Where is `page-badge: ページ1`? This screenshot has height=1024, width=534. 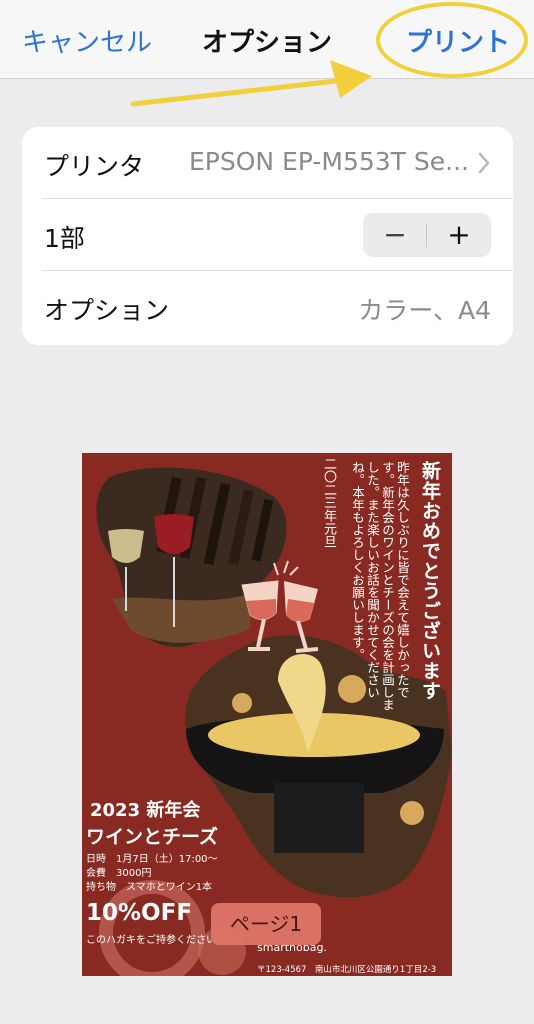 page-badge: ページ1 is located at coordinates (266, 924).